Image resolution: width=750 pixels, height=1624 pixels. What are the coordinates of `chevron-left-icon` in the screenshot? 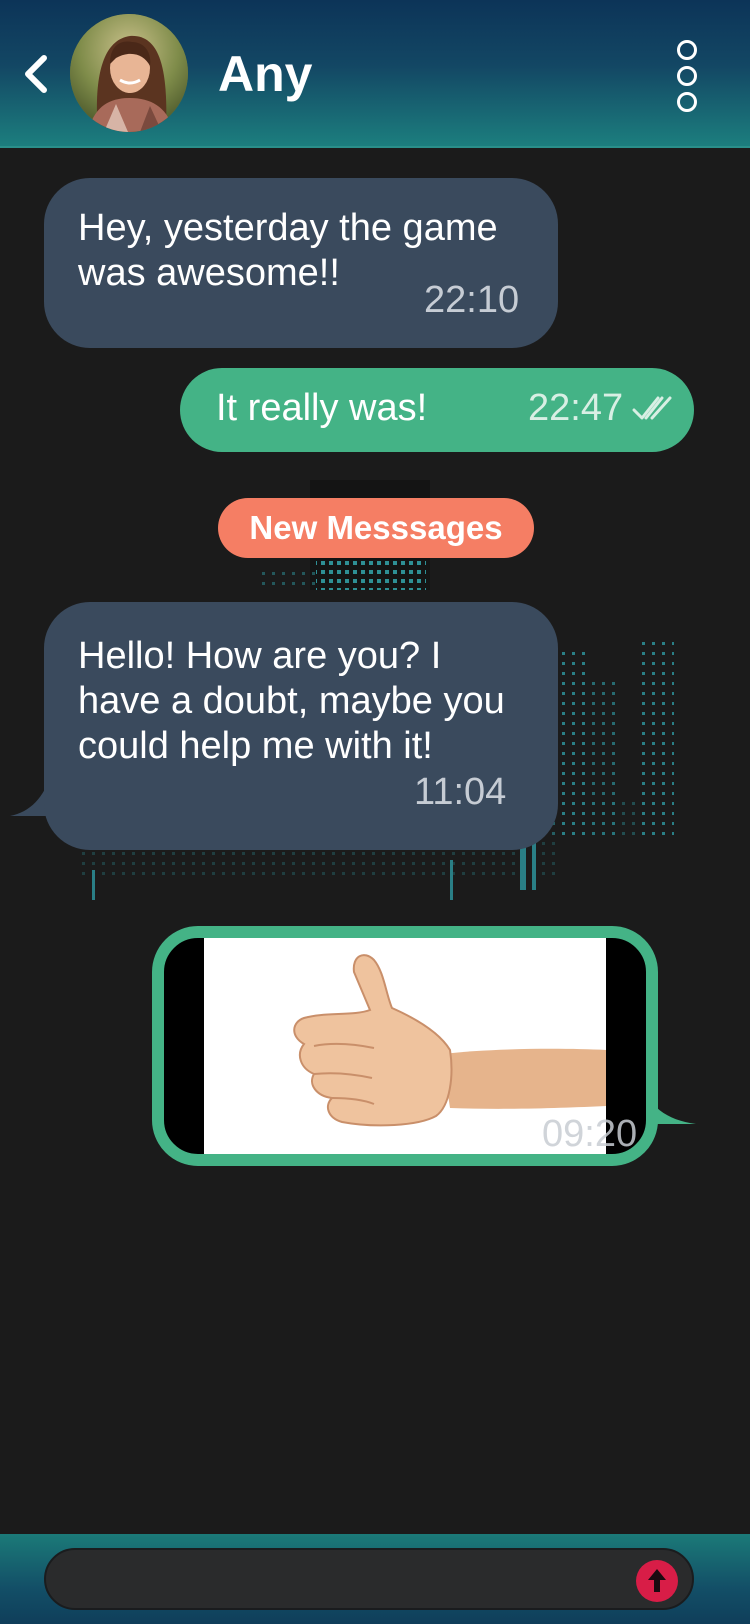 It's located at (36, 74).